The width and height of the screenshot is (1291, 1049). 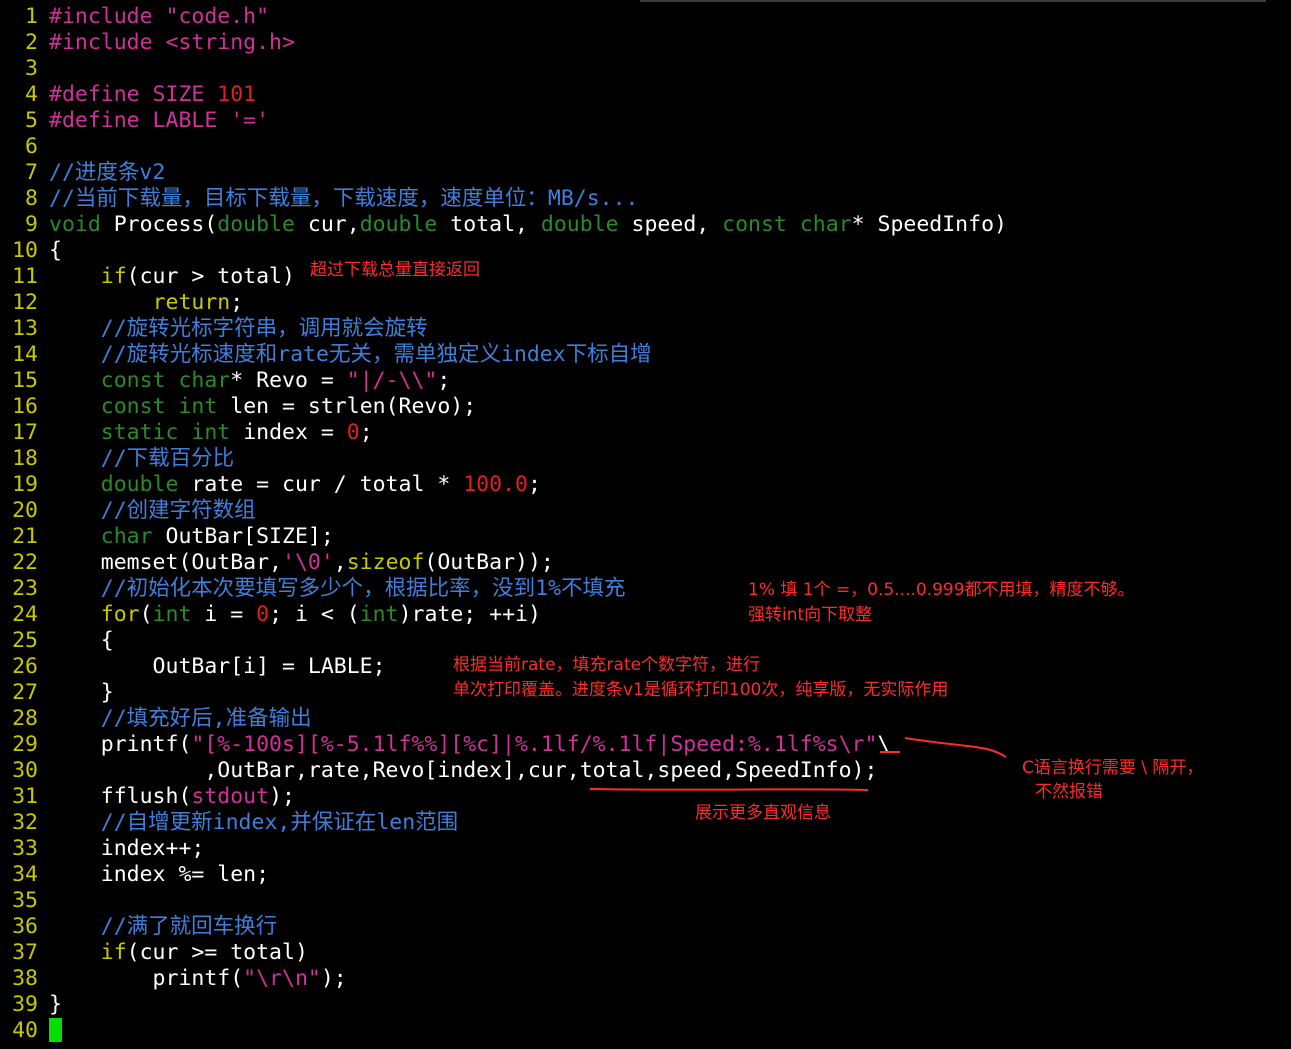 I want to click on annotation-marks, so click(x=798, y=764).